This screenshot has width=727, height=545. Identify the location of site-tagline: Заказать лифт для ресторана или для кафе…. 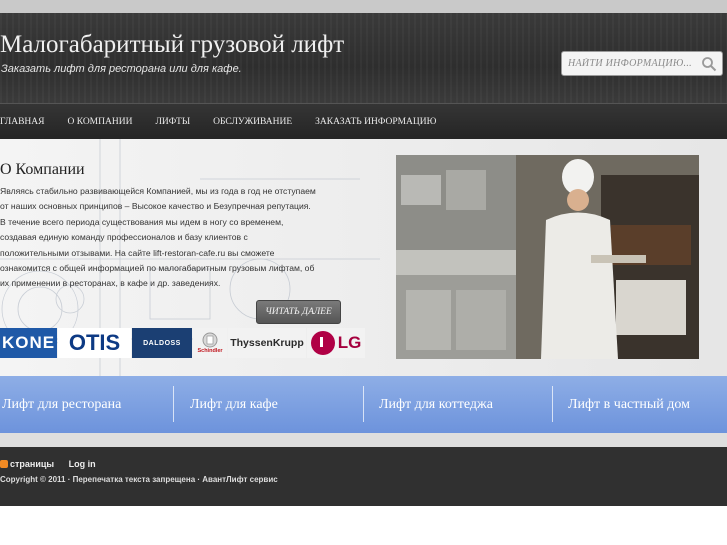
(121, 69).